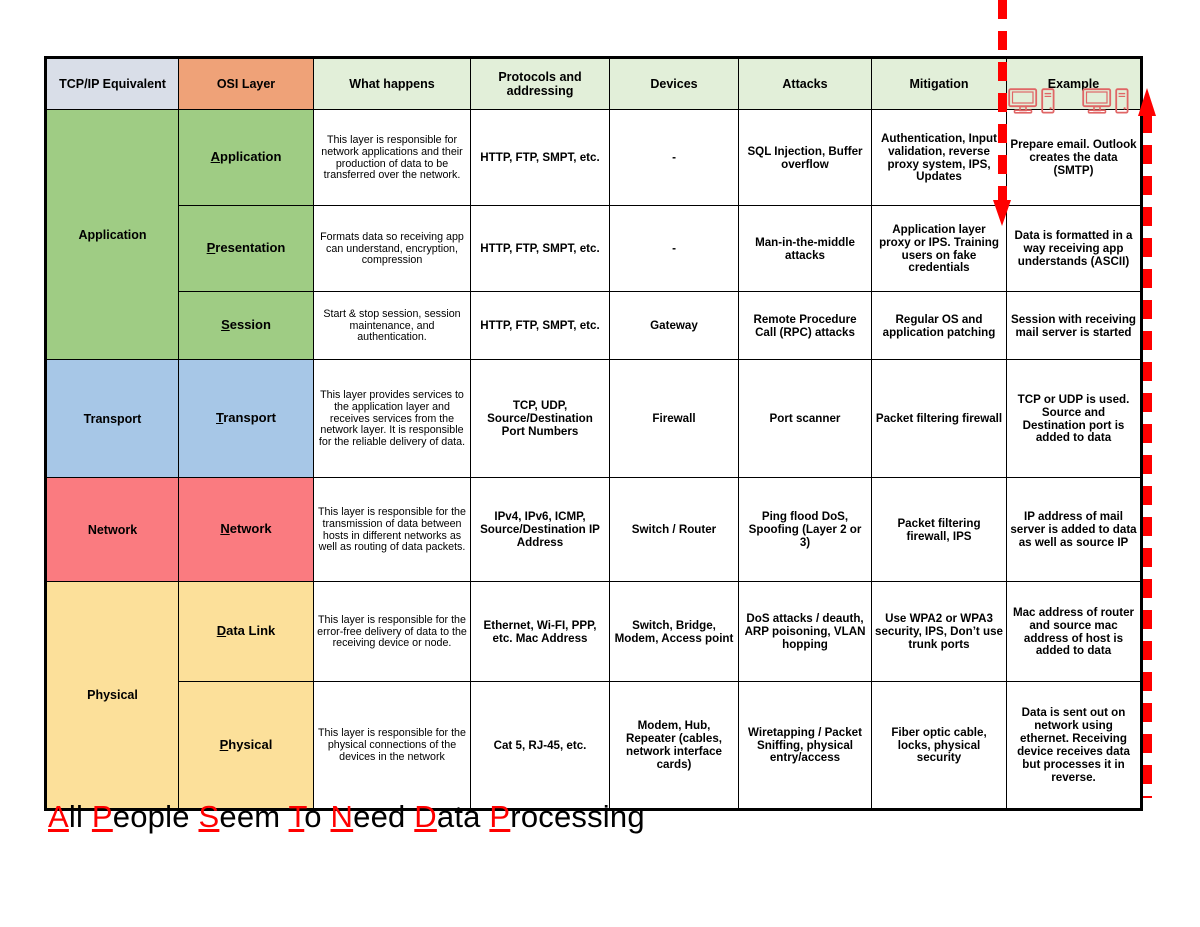 The image size is (1200, 927). I want to click on cell-devices: Gateway, so click(674, 325).